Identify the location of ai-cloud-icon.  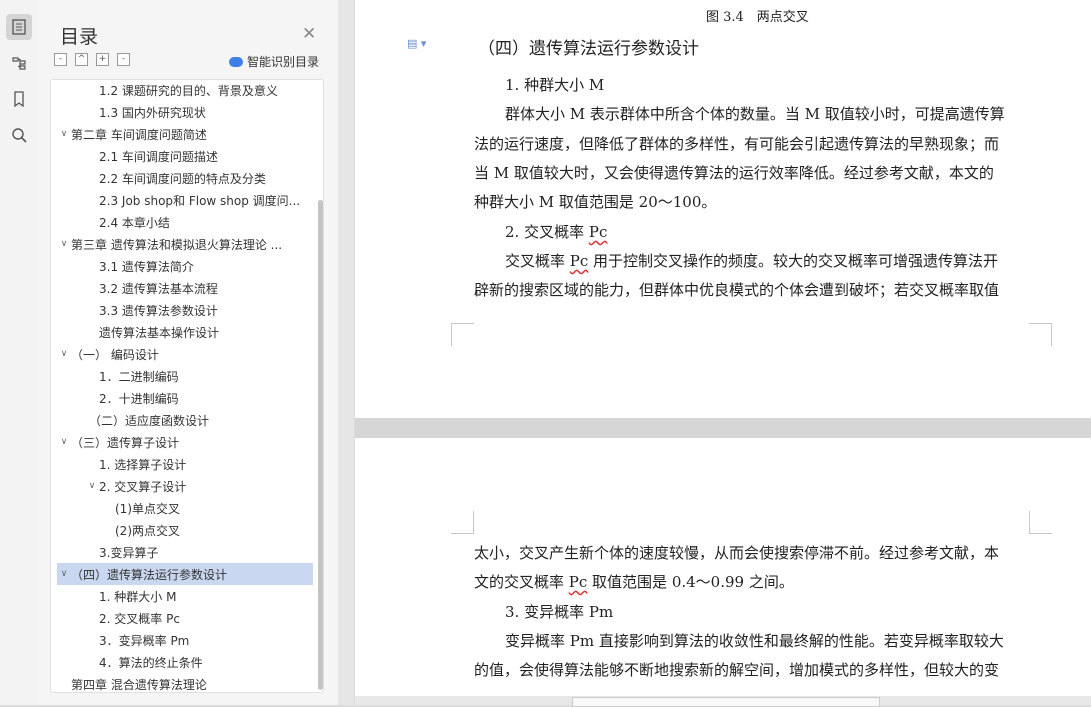
(236, 61).